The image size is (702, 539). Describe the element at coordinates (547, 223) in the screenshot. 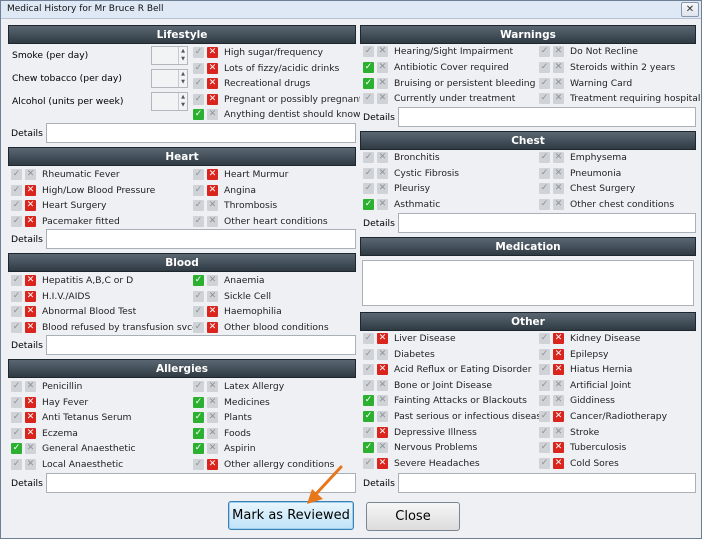

I see `chest-details-input` at that location.